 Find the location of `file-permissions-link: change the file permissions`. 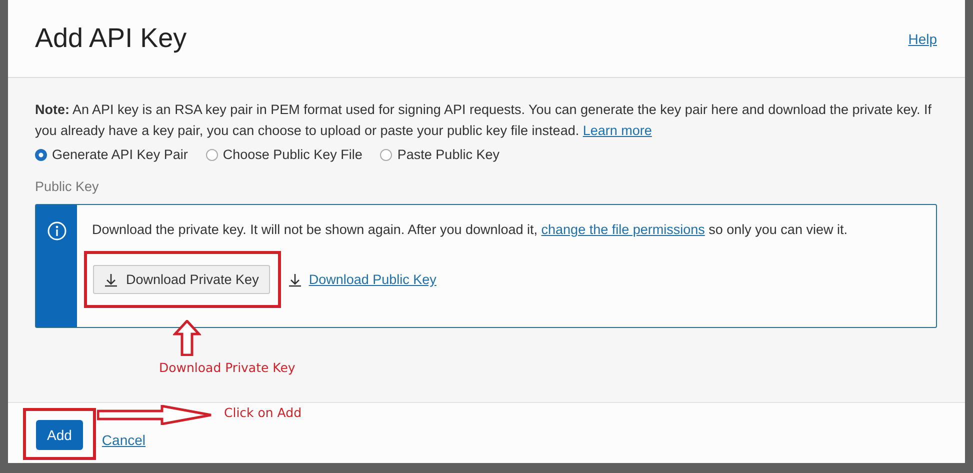

file-permissions-link: change the file permissions is located at coordinates (623, 229).